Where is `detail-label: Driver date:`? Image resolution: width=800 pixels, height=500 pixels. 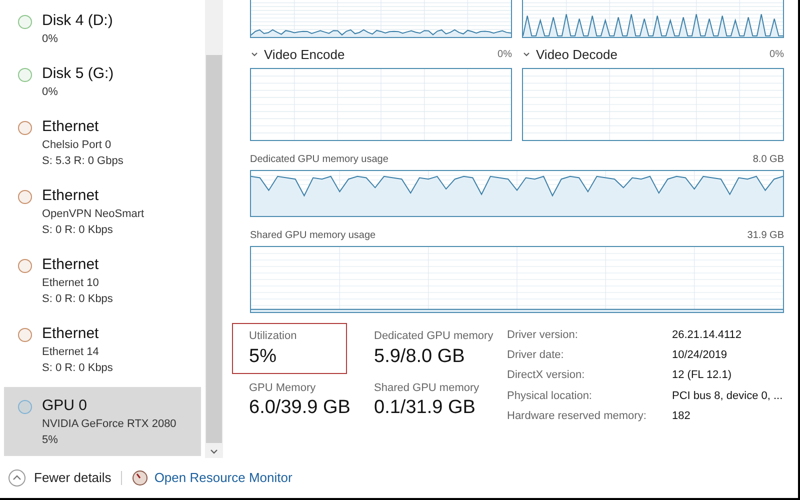
detail-label: Driver date: is located at coordinates (536, 356).